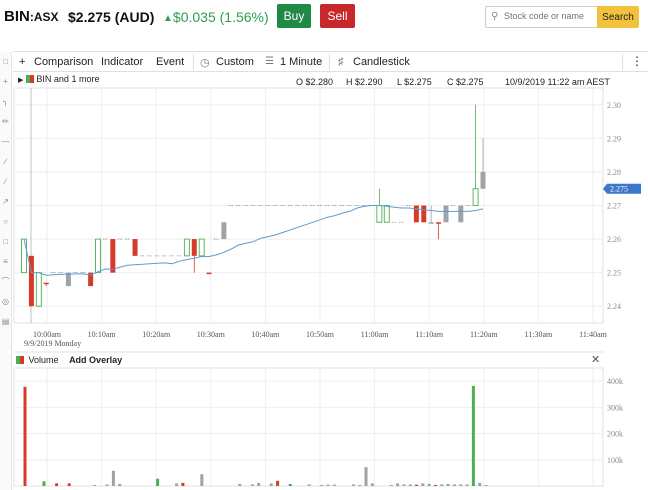  What do you see at coordinates (614, 239) in the screenshot?
I see `y-tick-label: 2.26` at bounding box center [614, 239].